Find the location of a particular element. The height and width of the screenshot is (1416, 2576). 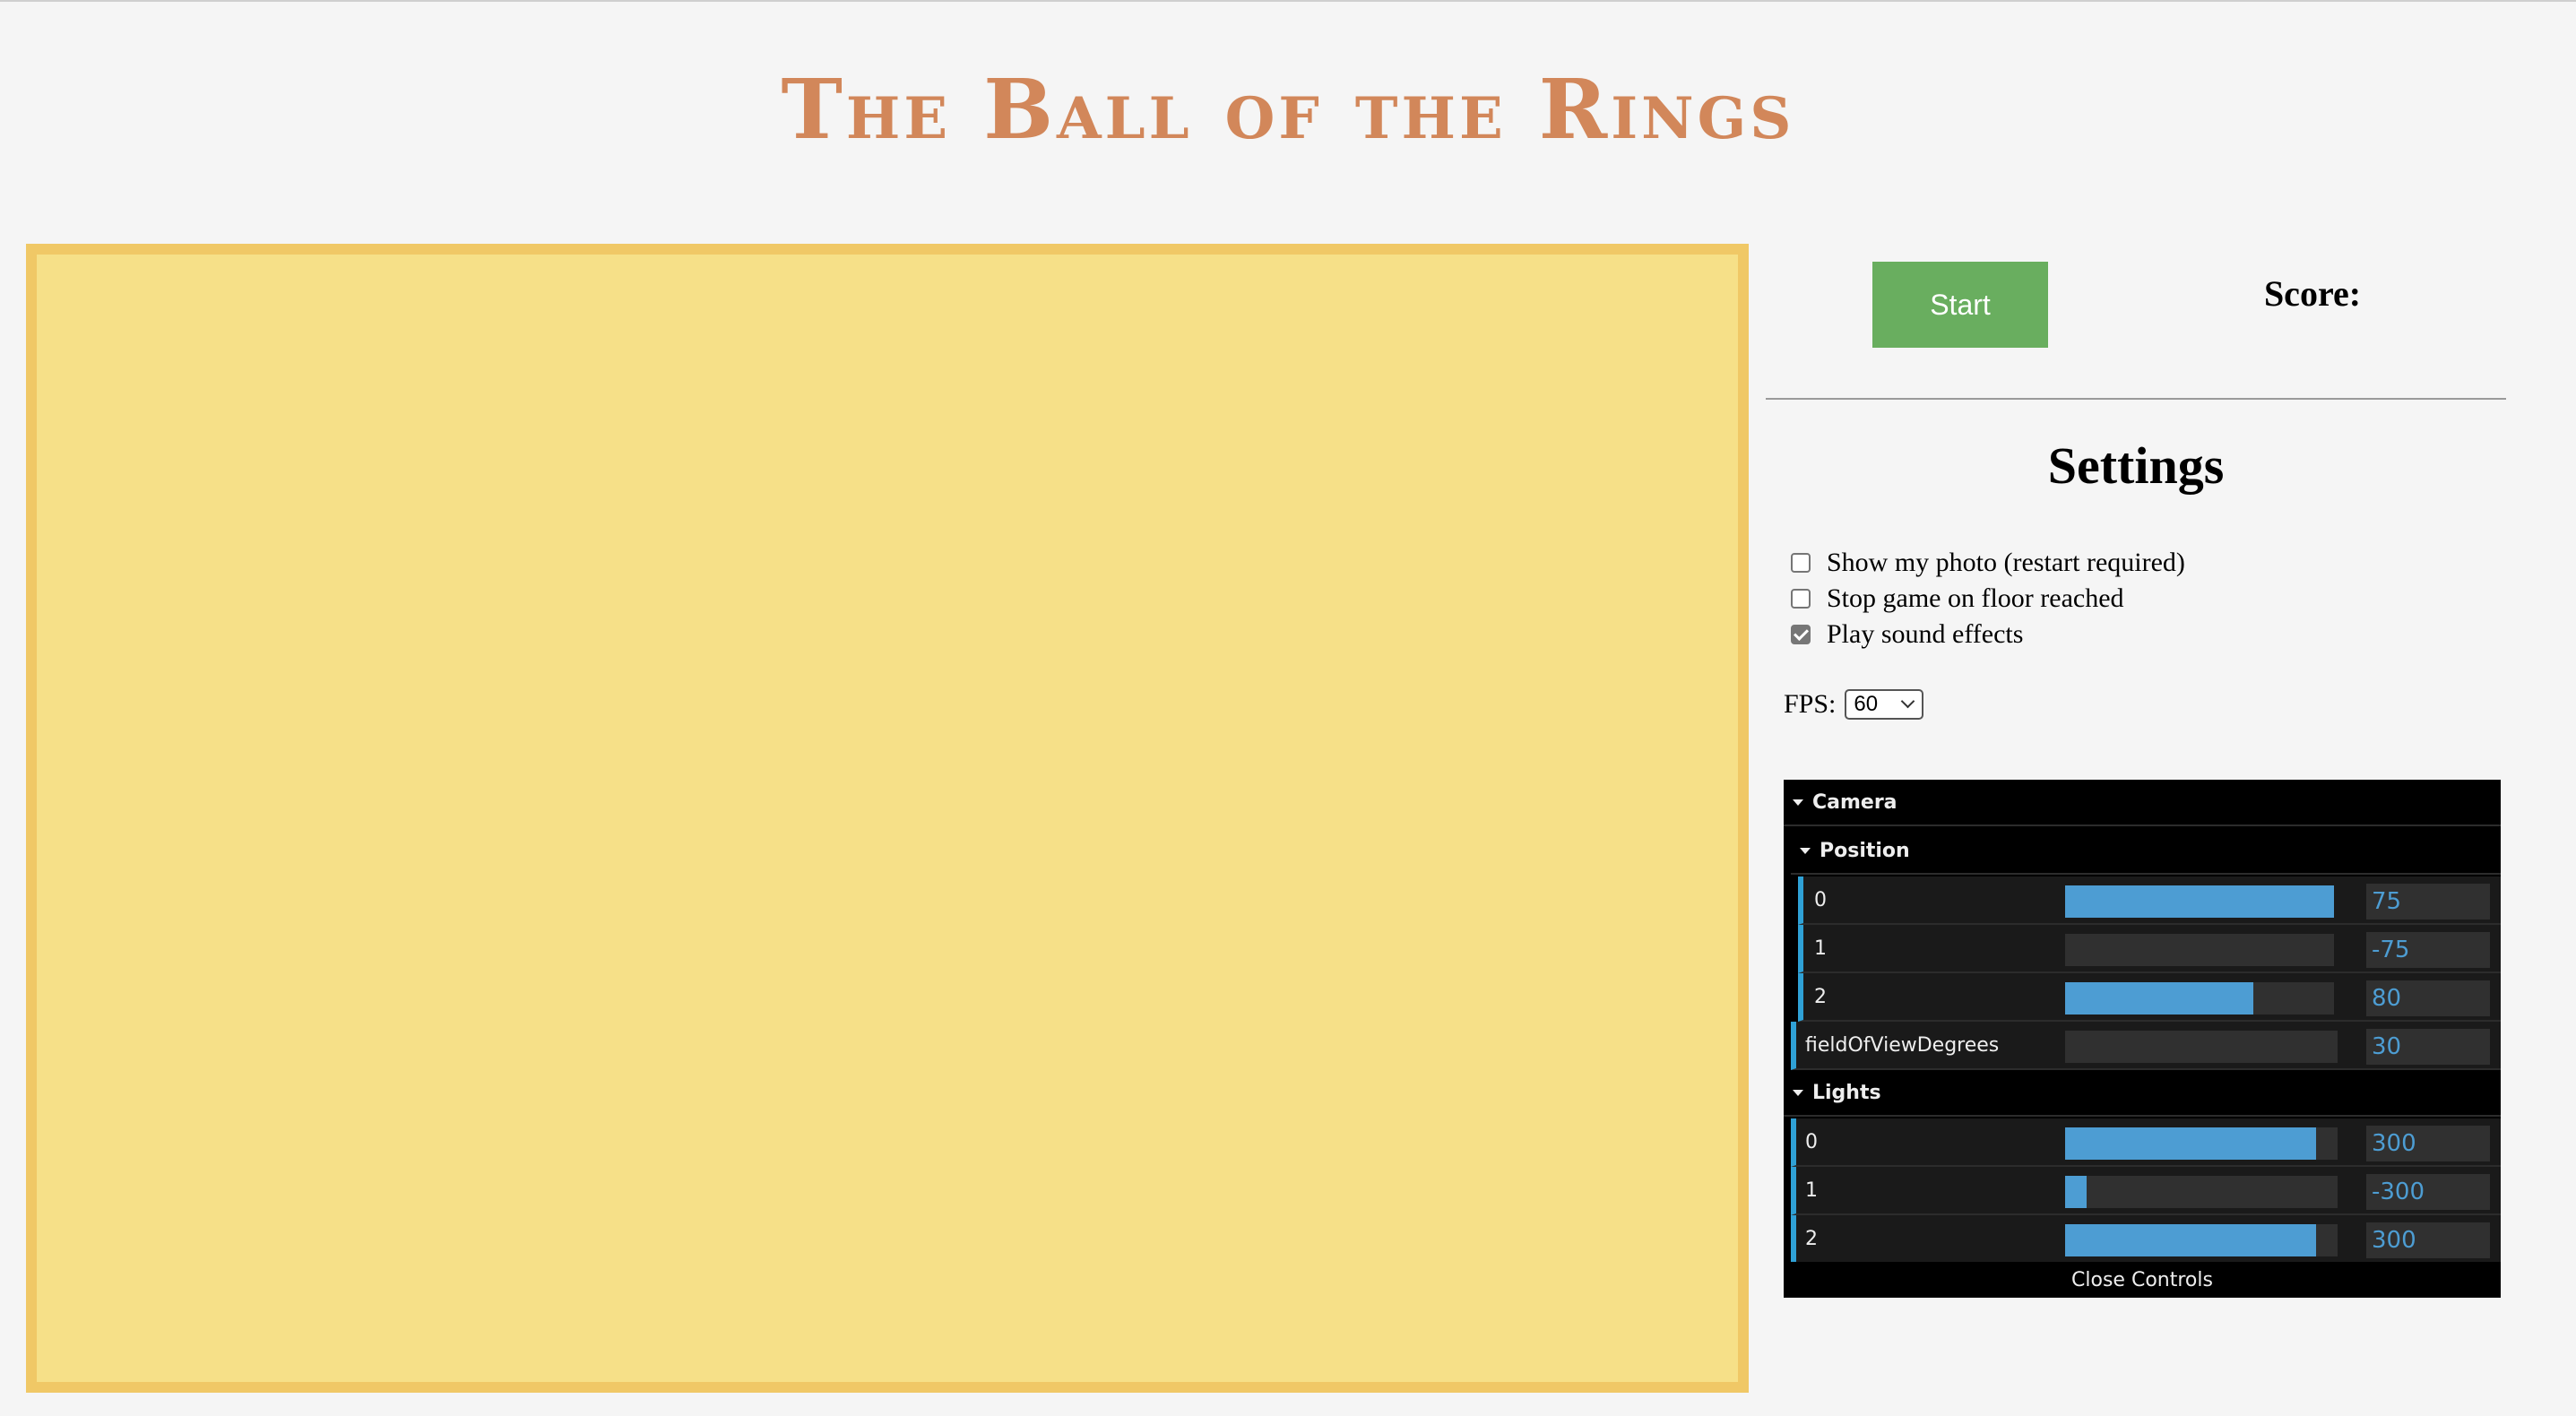

lights-2-input: 300 is located at coordinates (2428, 1240).